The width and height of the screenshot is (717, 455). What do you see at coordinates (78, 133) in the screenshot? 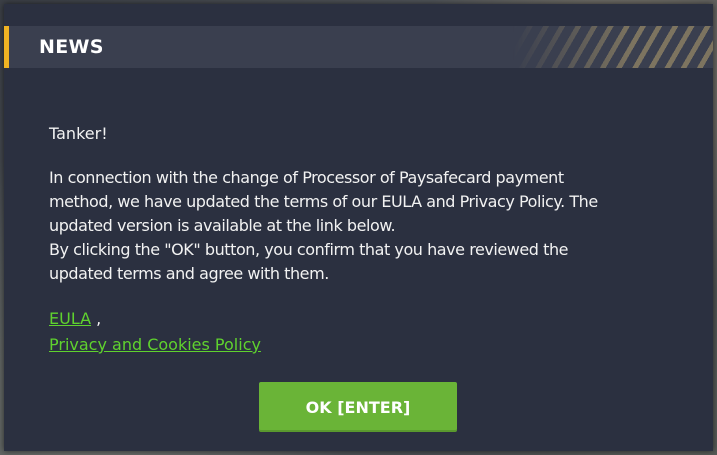
I see `greeting-text: Tanker!` at bounding box center [78, 133].